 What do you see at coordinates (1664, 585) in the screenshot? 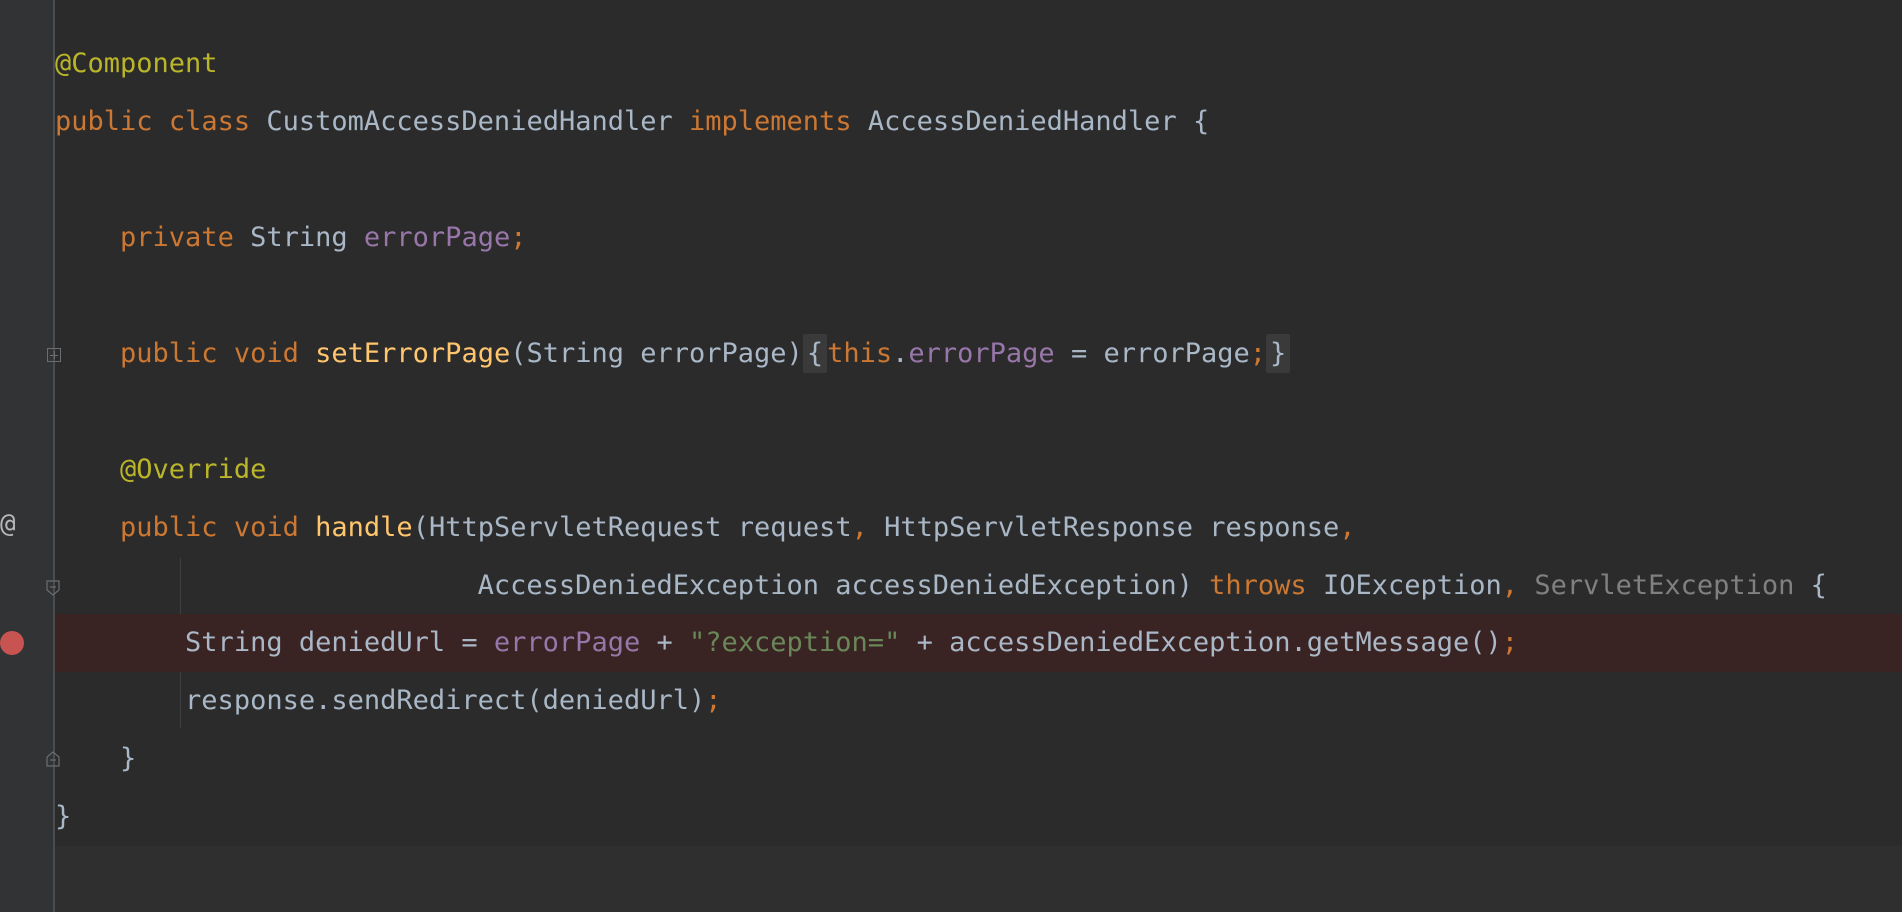
I see `exception-servletexception: ServletException` at bounding box center [1664, 585].